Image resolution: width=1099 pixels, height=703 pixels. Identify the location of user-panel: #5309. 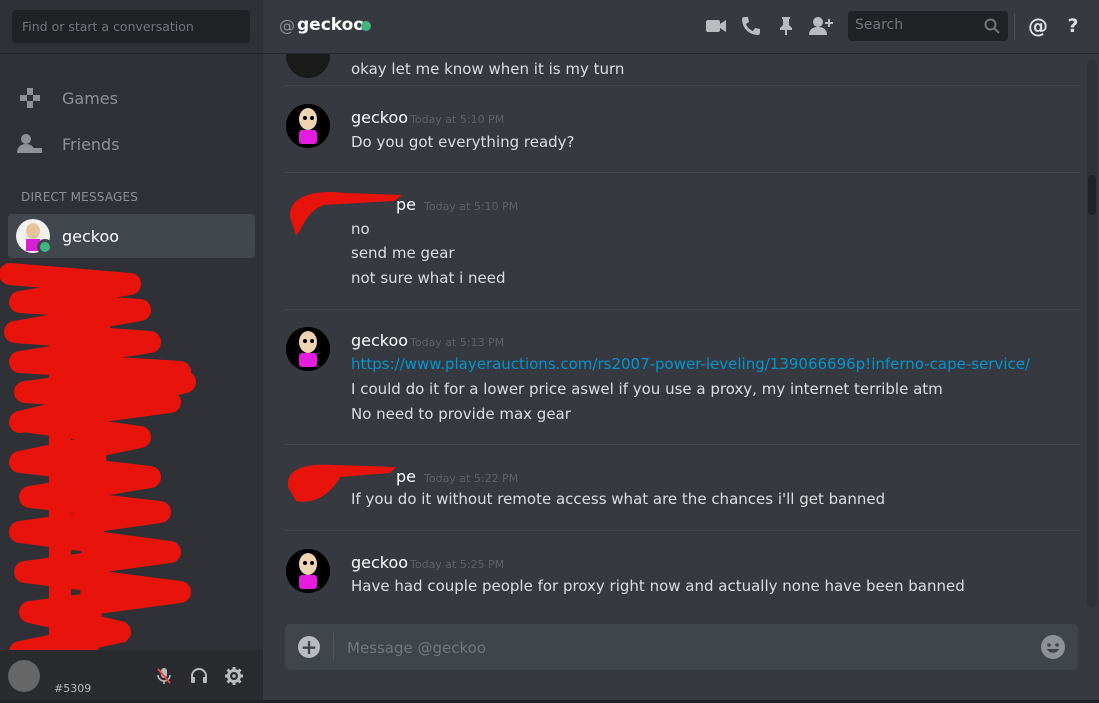
(131, 676).